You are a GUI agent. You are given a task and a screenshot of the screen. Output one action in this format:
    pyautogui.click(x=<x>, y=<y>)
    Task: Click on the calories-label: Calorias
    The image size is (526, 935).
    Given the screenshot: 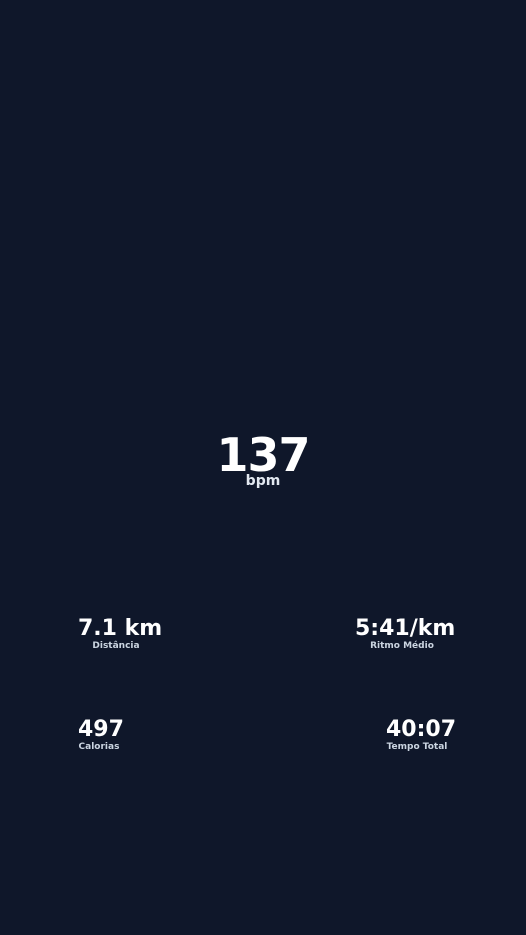 What is the action you would take?
    pyautogui.click(x=99, y=747)
    